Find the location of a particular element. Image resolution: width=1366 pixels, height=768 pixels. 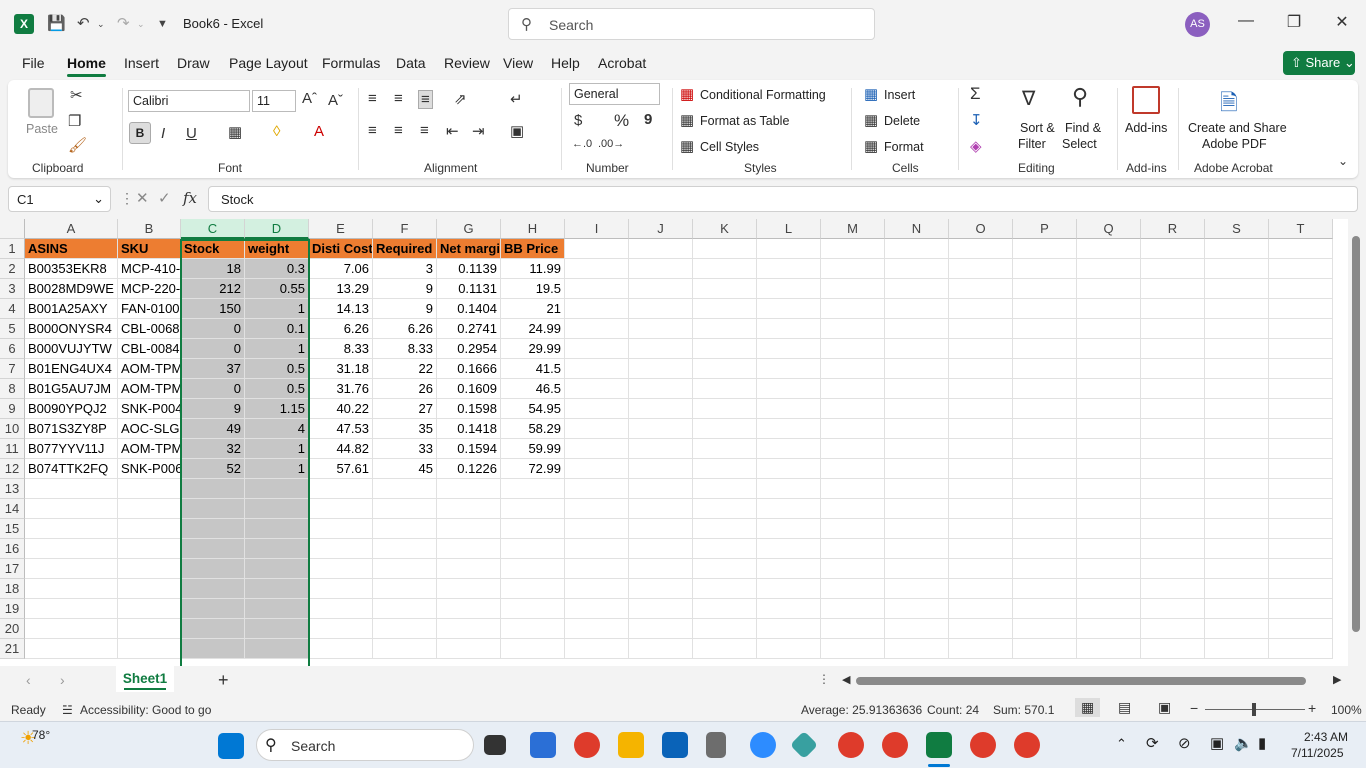

cell-c7: 37 is located at coordinates (213, 369).